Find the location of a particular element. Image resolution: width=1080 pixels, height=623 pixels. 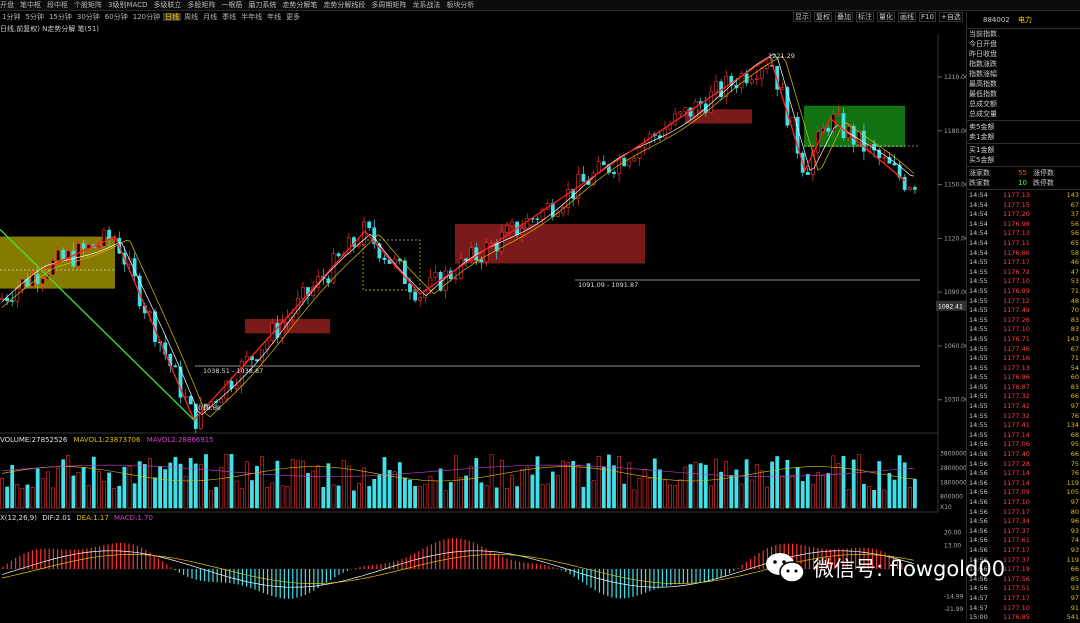

tick-volume: 56 is located at coordinates (1074, 233).